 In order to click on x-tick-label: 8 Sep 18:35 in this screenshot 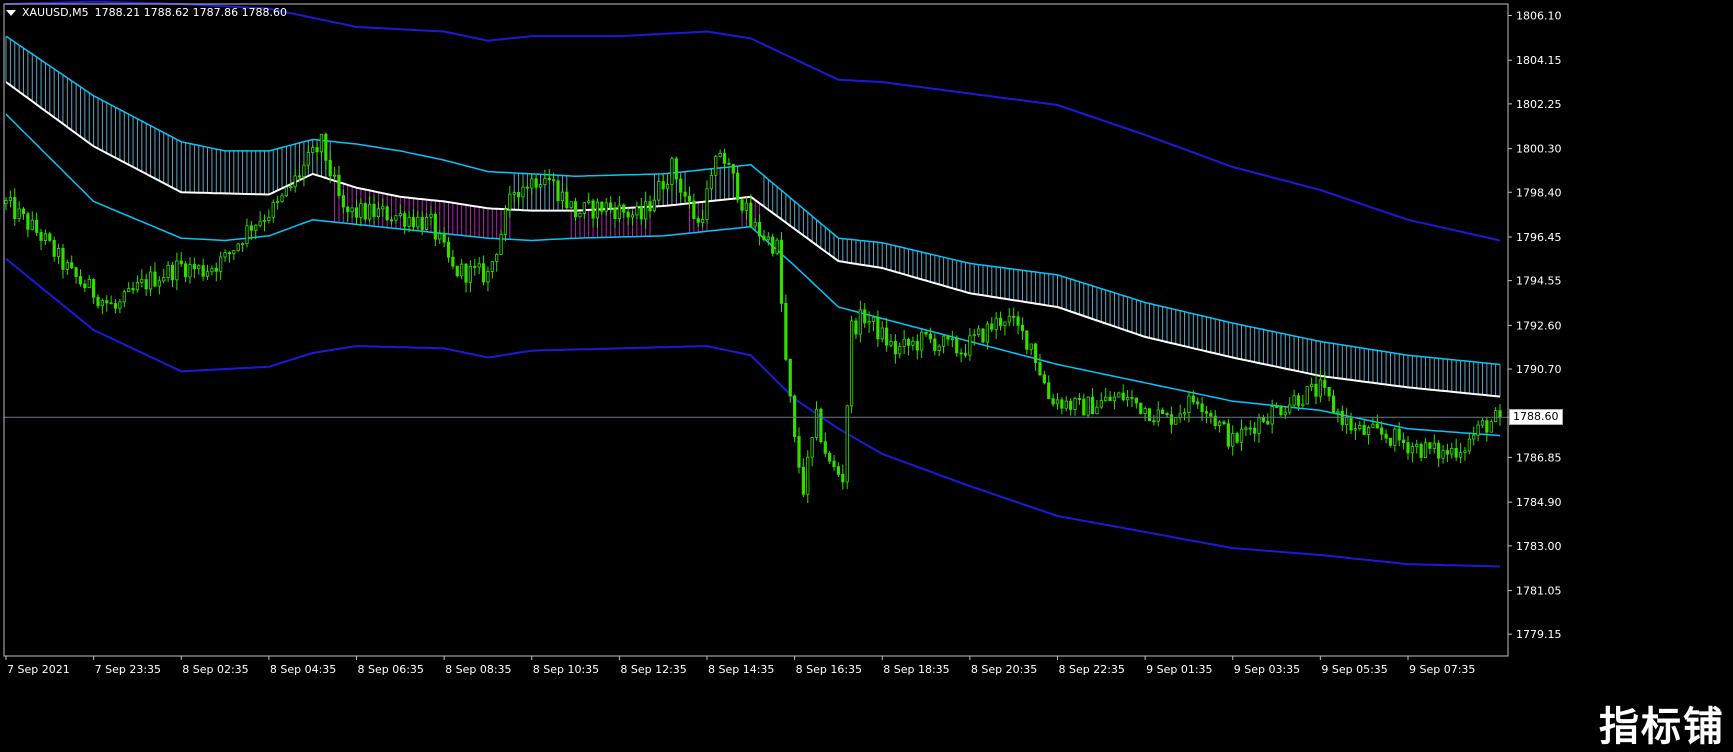, I will do `click(916, 669)`.